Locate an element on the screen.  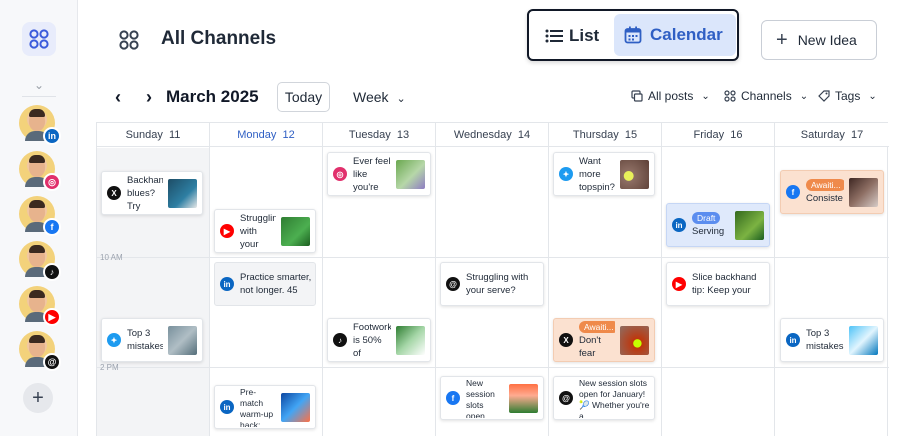
post-card: ▶ Struggling with your is located at coordinates (265, 231).